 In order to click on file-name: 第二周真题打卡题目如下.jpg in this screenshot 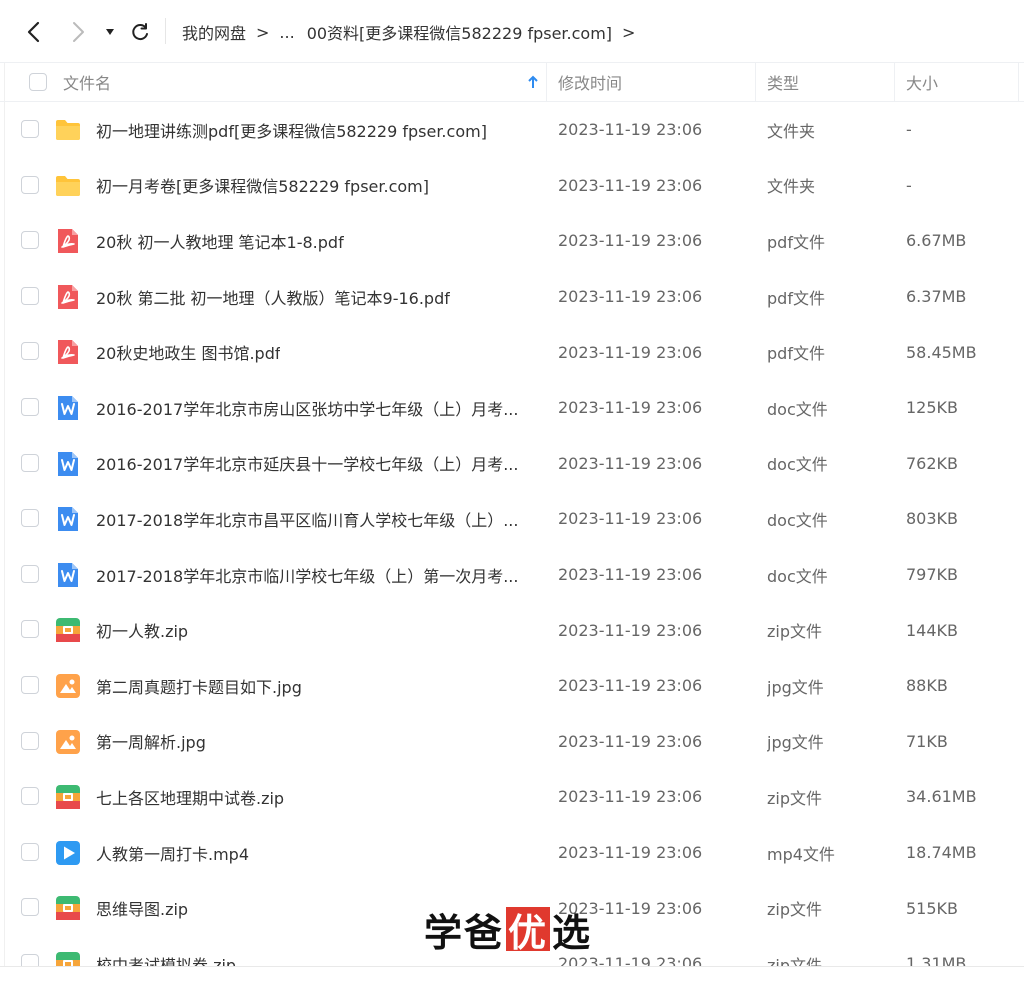, I will do `click(316, 686)`.